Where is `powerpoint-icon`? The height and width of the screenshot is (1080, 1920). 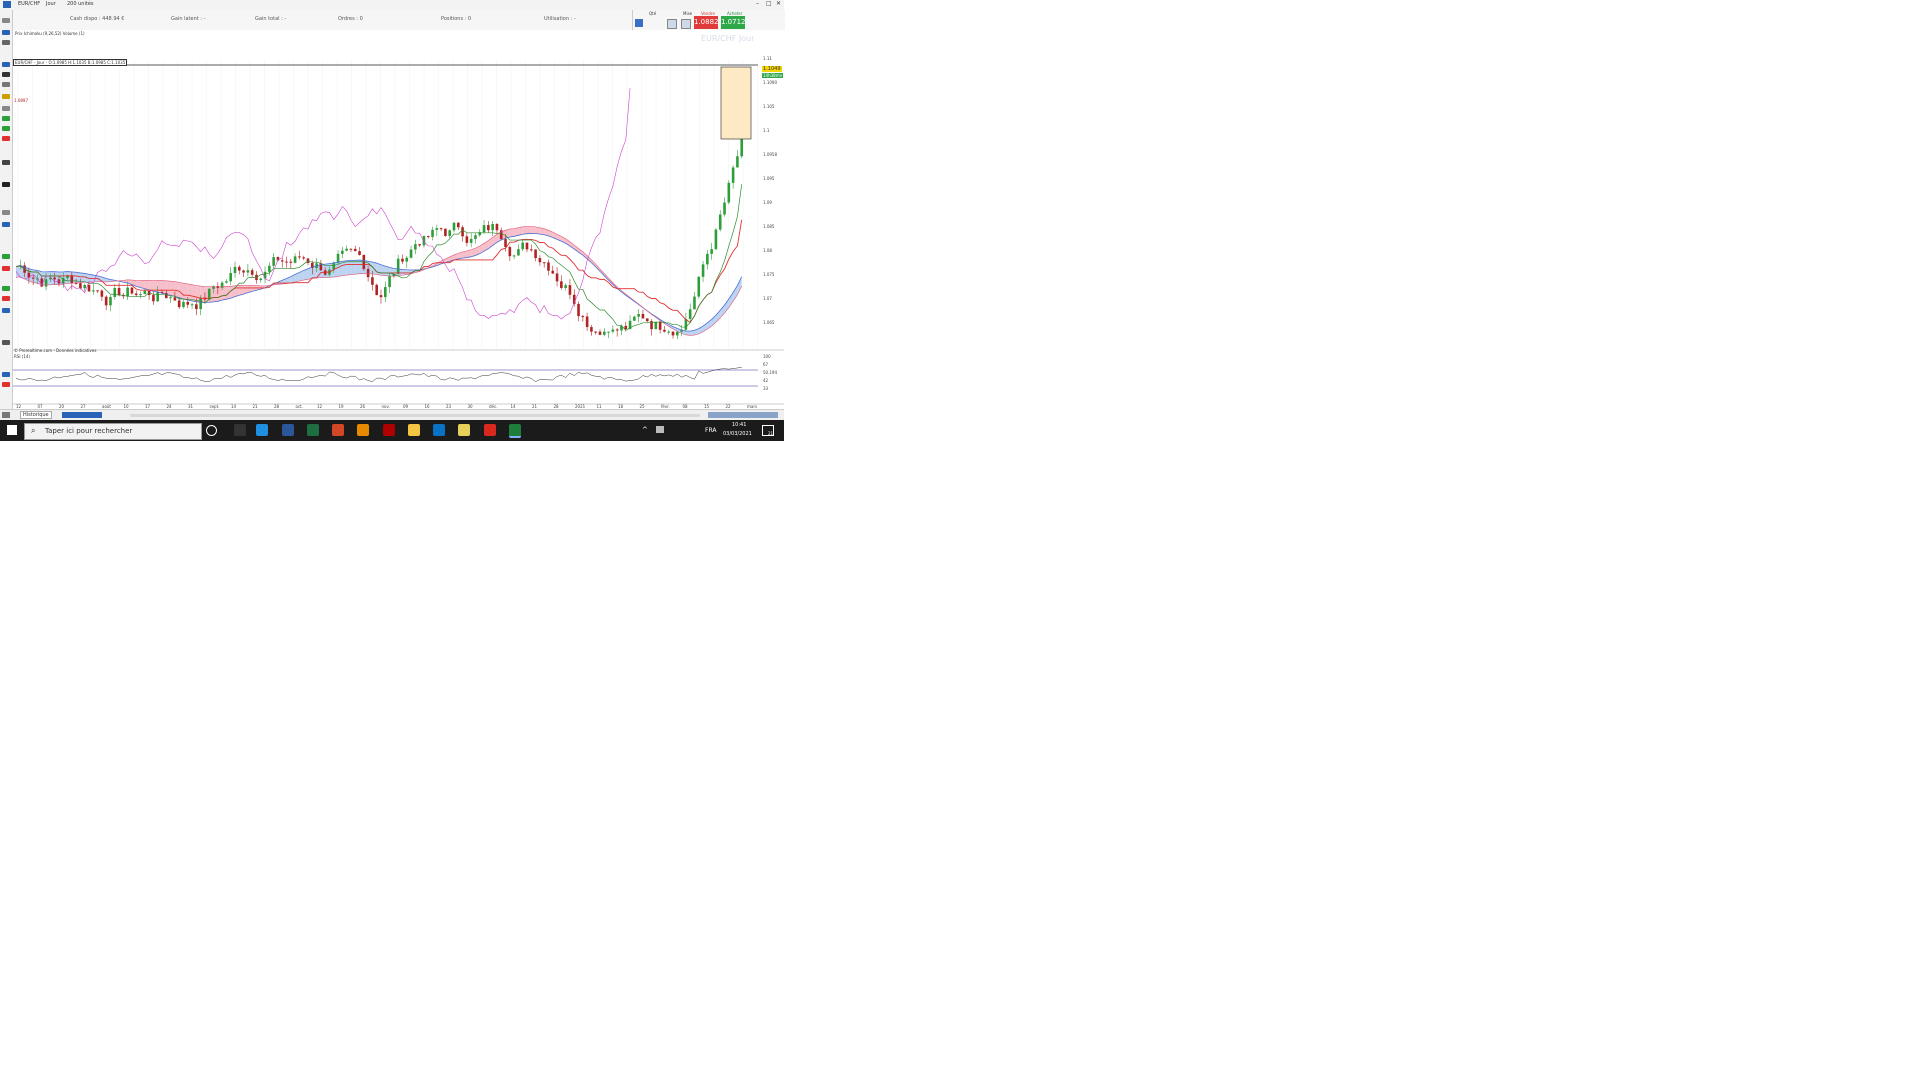 powerpoint-icon is located at coordinates (338, 430).